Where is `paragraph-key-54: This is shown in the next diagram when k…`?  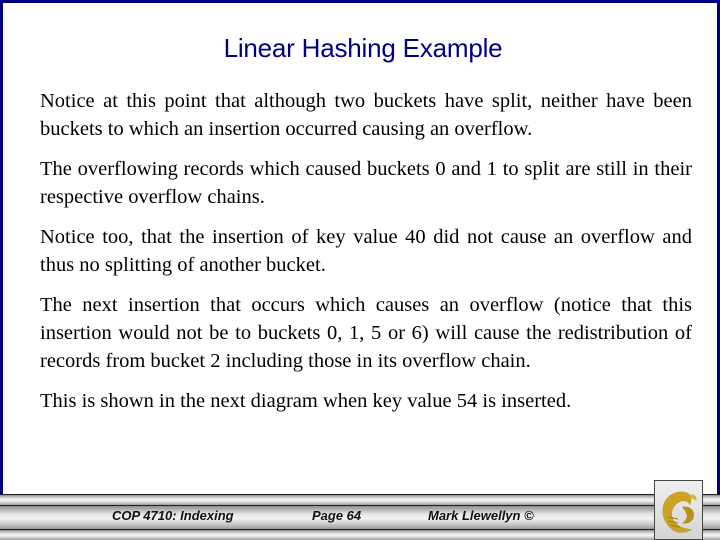
paragraph-key-54: This is shown in the next diagram when k… is located at coordinates (306, 401).